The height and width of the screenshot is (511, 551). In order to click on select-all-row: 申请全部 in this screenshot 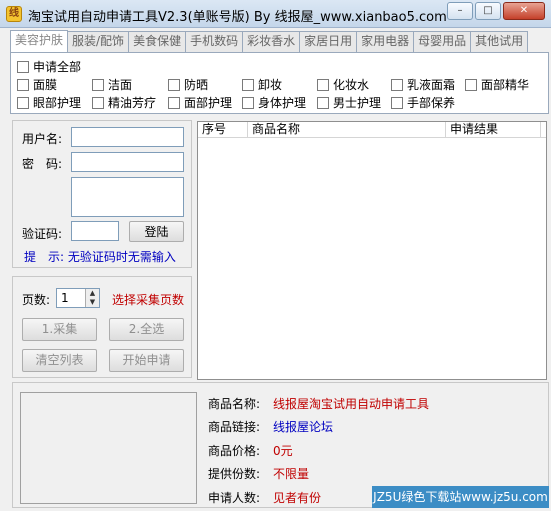, I will do `click(49, 66)`.